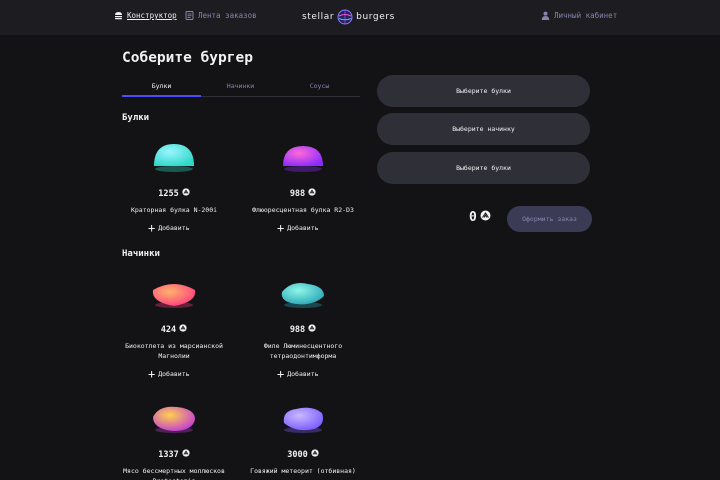  I want to click on filling-slot: Выберите начинку, so click(483, 129).